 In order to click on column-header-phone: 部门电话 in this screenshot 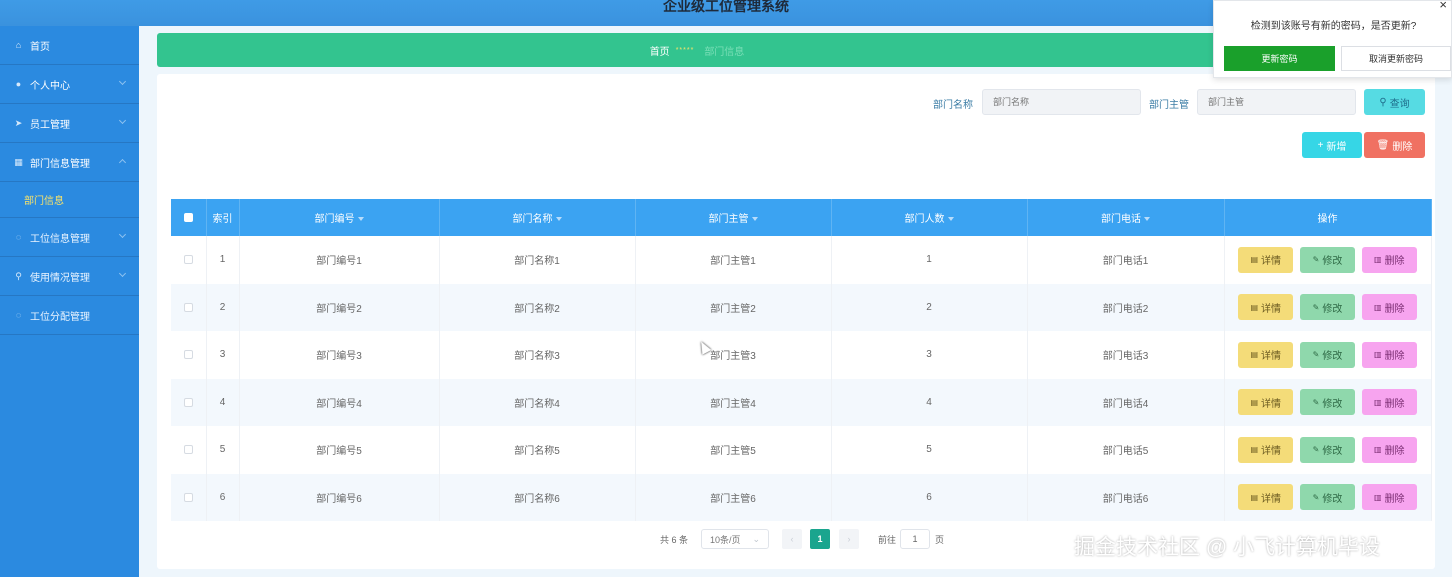, I will do `click(1126, 217)`.